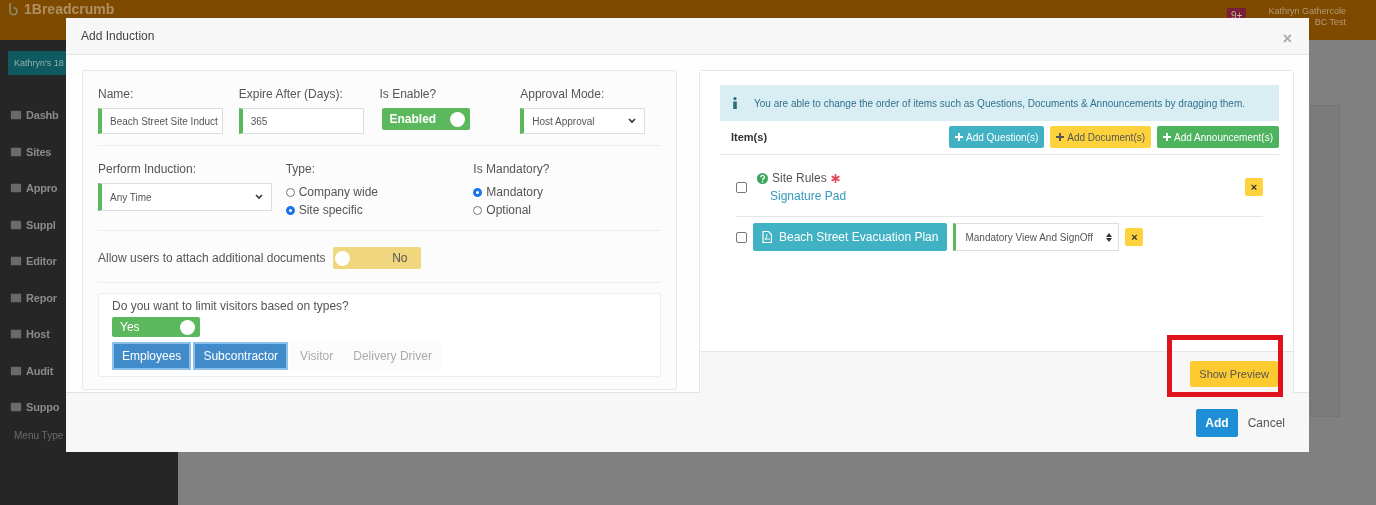 This screenshot has height=505, width=1376. I want to click on field-label: Perform Induction:, so click(148, 169).